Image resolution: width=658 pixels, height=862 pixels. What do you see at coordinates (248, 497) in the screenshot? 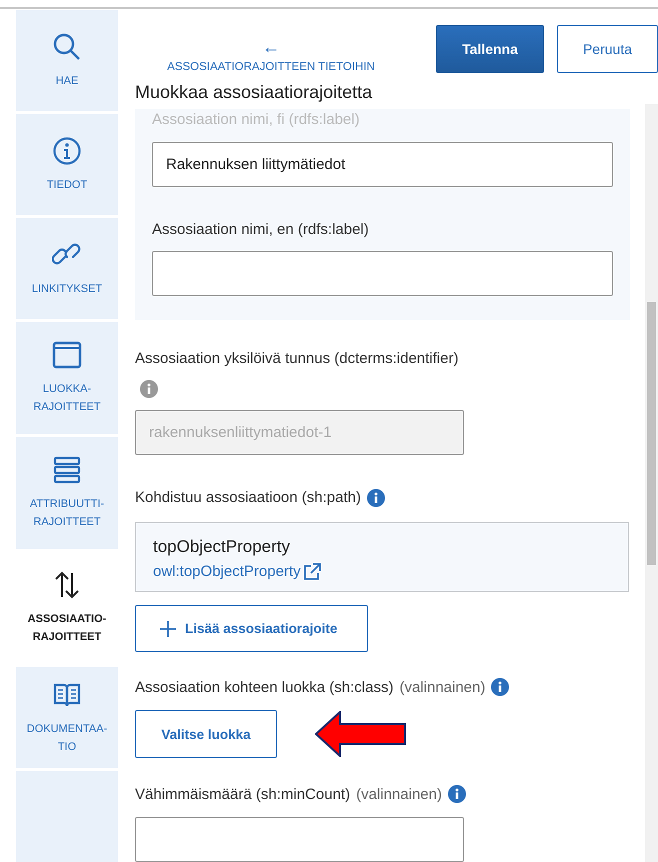
I see `field-label: Kohdistuu assosiaatioon (sh:path)` at bounding box center [248, 497].